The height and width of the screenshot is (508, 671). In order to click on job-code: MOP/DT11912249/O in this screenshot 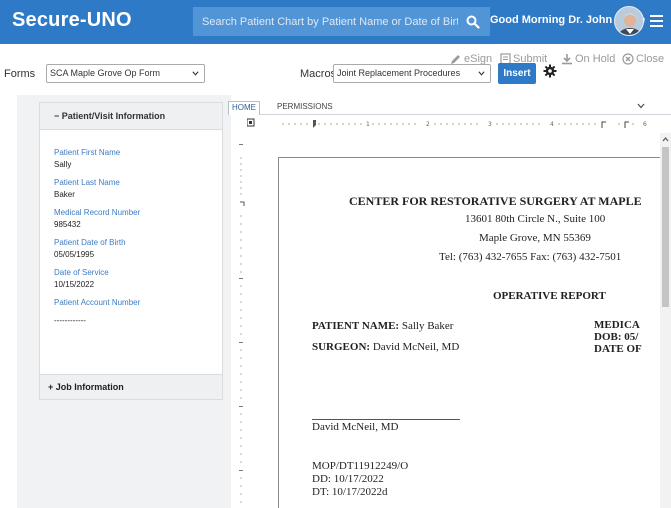, I will do `click(360, 466)`.